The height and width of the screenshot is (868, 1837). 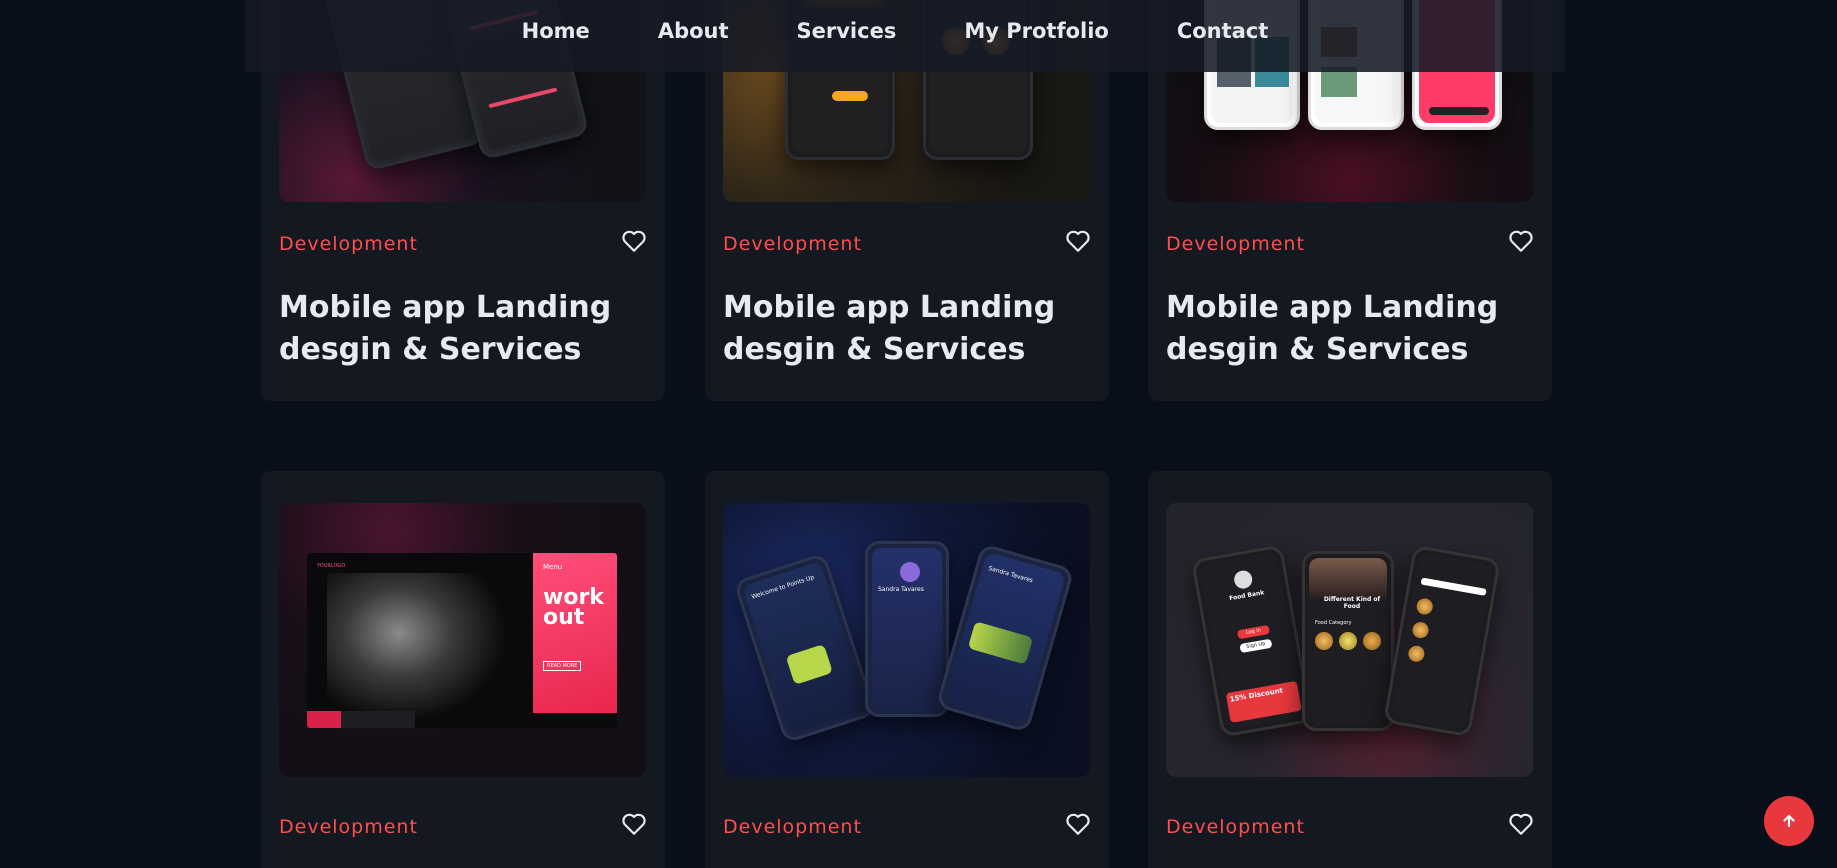 I want to click on nav-contact: Contact, so click(x=1223, y=31).